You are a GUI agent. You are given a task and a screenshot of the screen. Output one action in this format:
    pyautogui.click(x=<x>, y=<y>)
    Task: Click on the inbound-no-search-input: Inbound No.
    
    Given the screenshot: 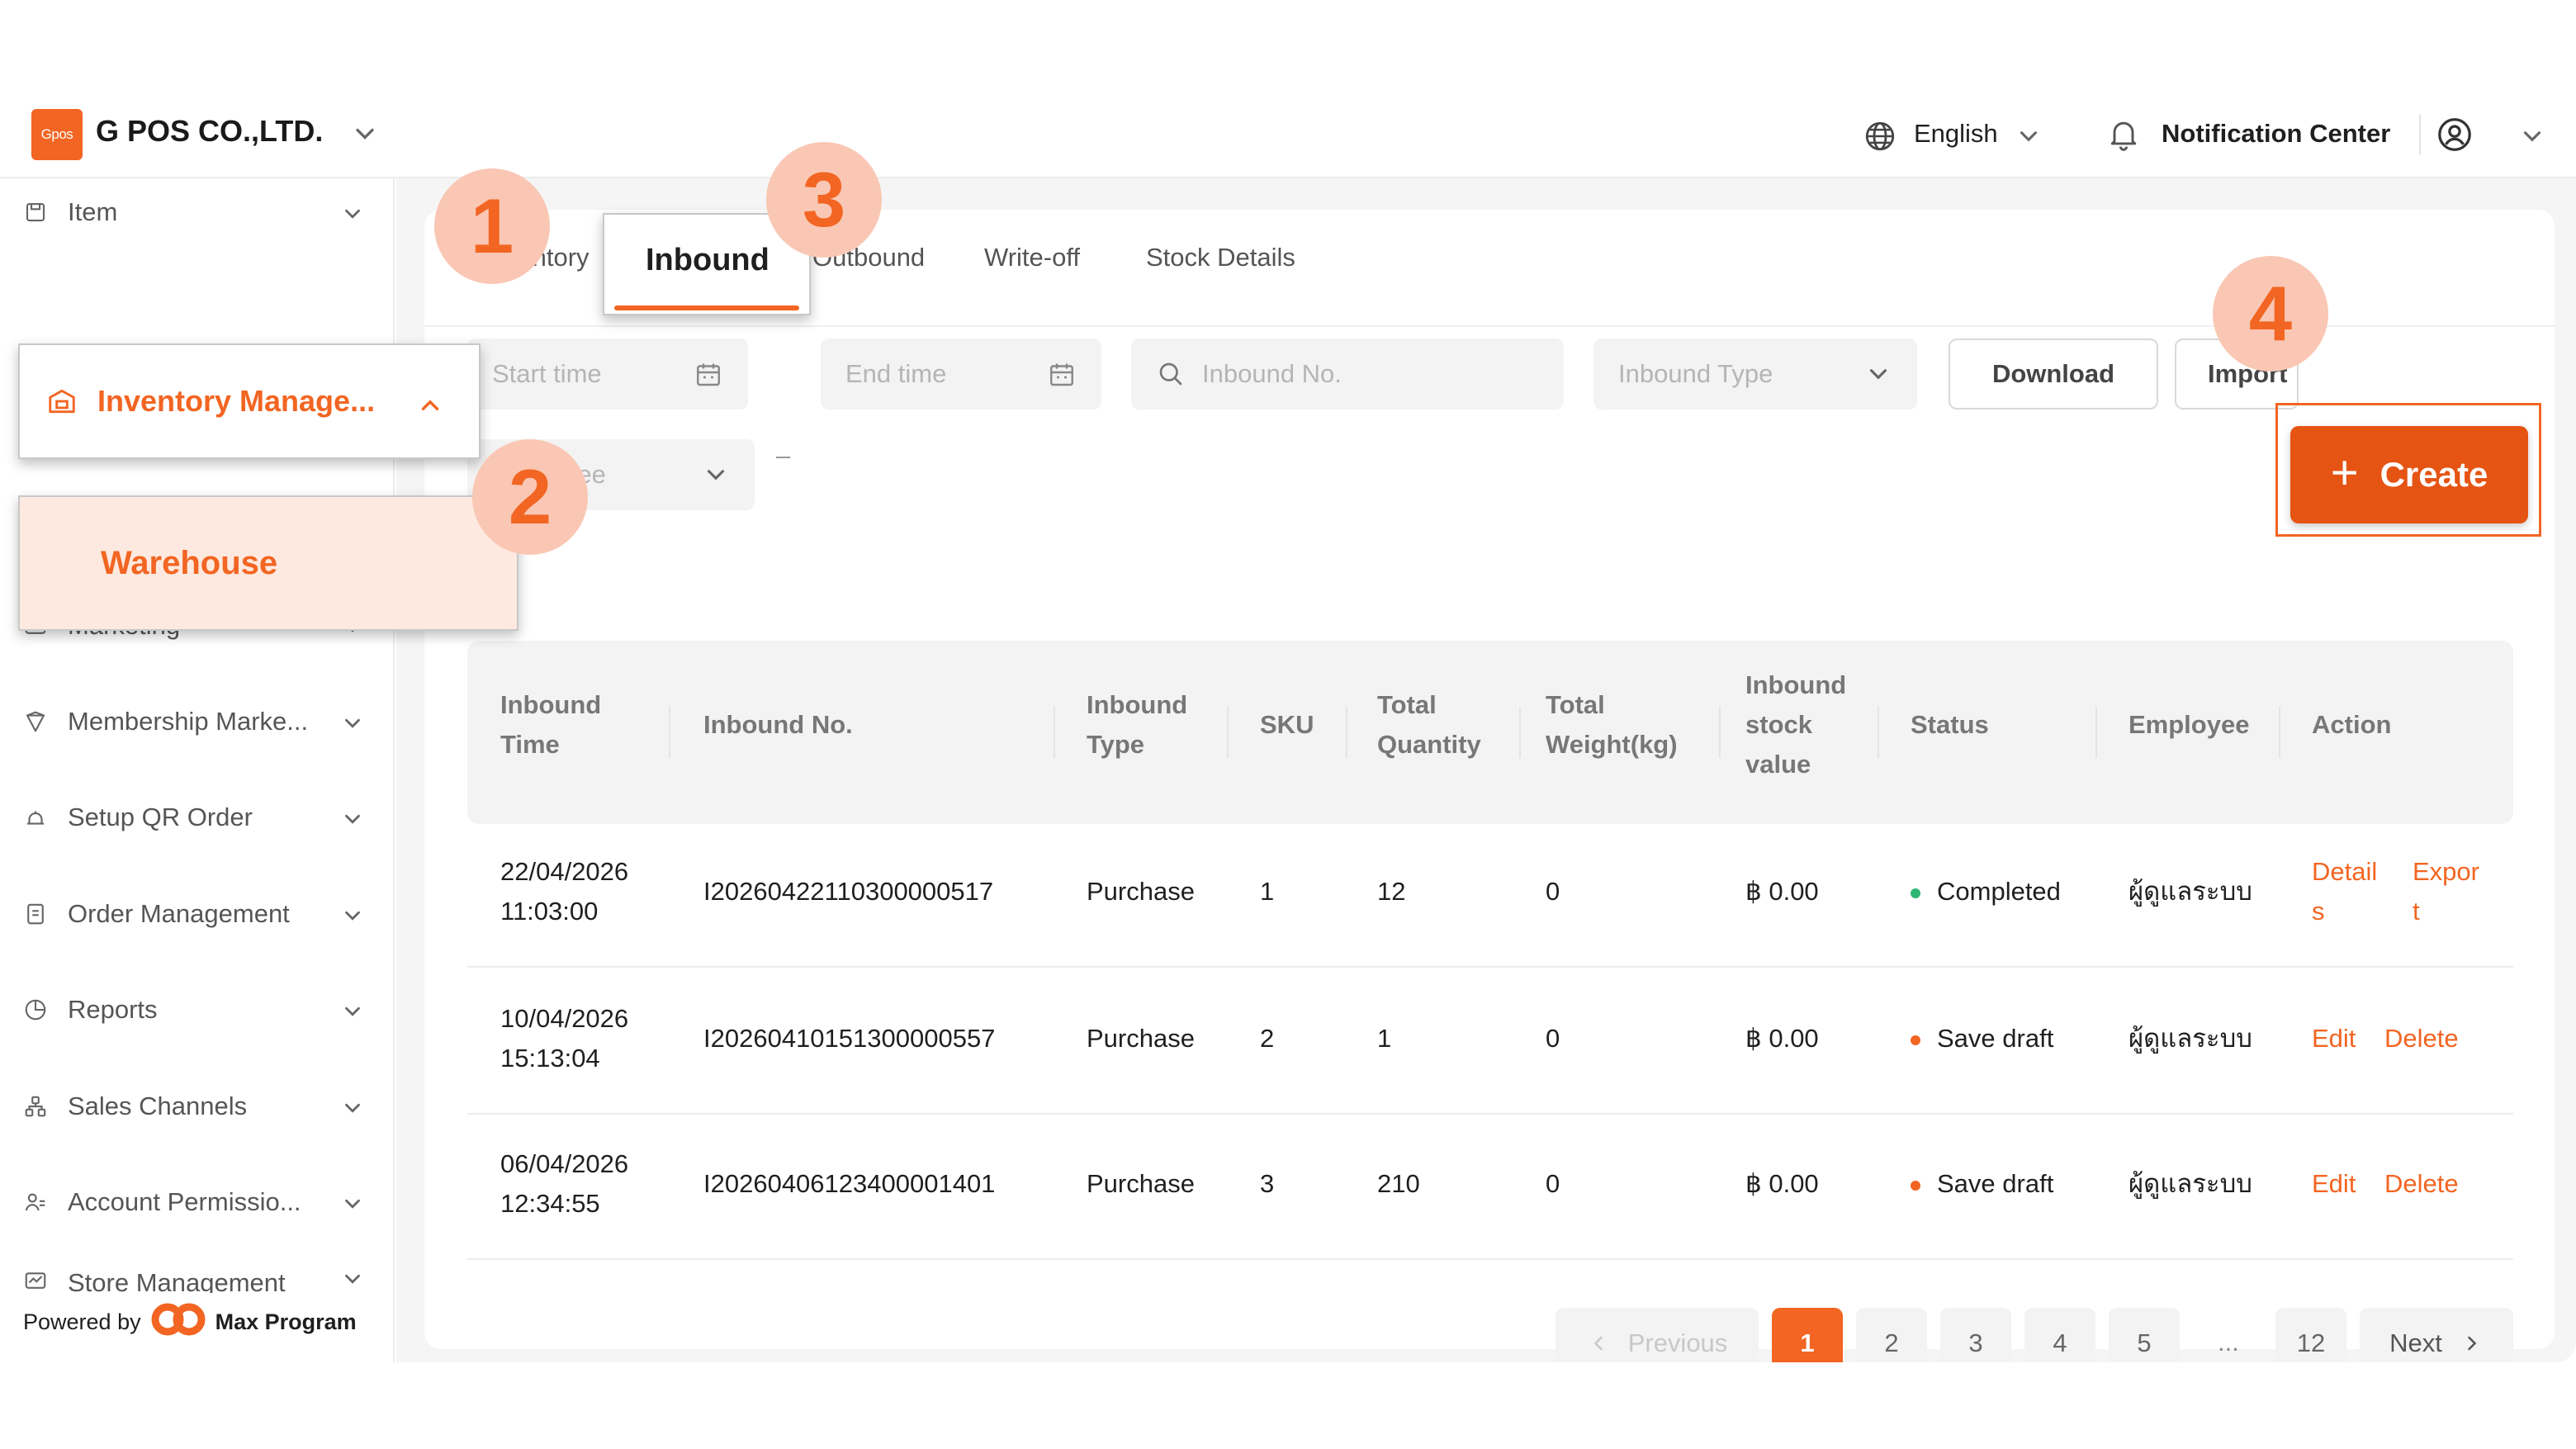 What is the action you would take?
    pyautogui.click(x=1347, y=374)
    